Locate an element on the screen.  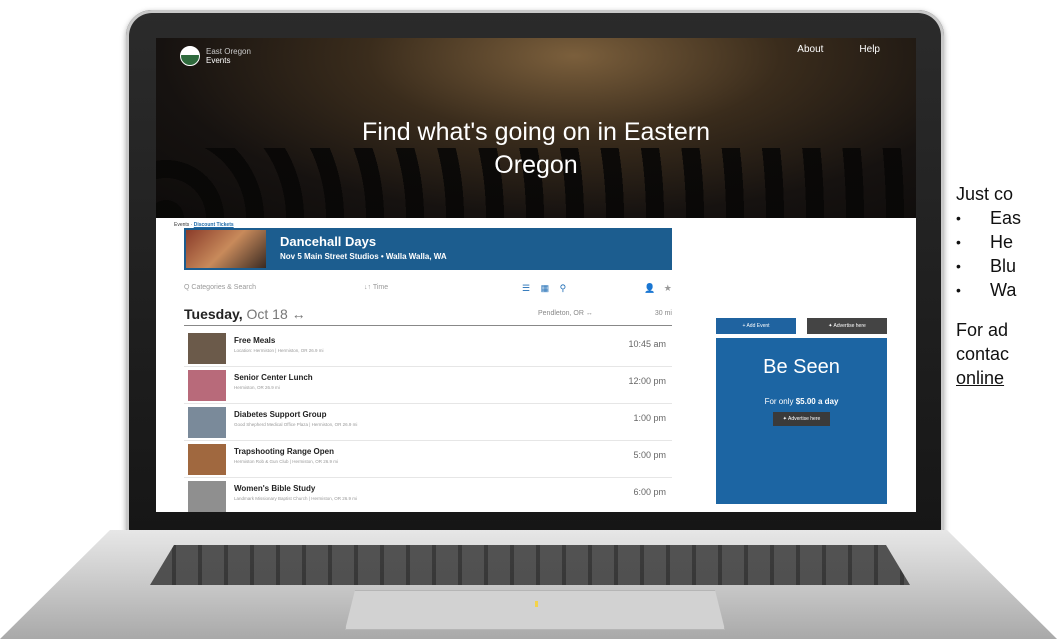
event-location: Hermiston, OR 26.9 mi is located at coordinates (257, 387).